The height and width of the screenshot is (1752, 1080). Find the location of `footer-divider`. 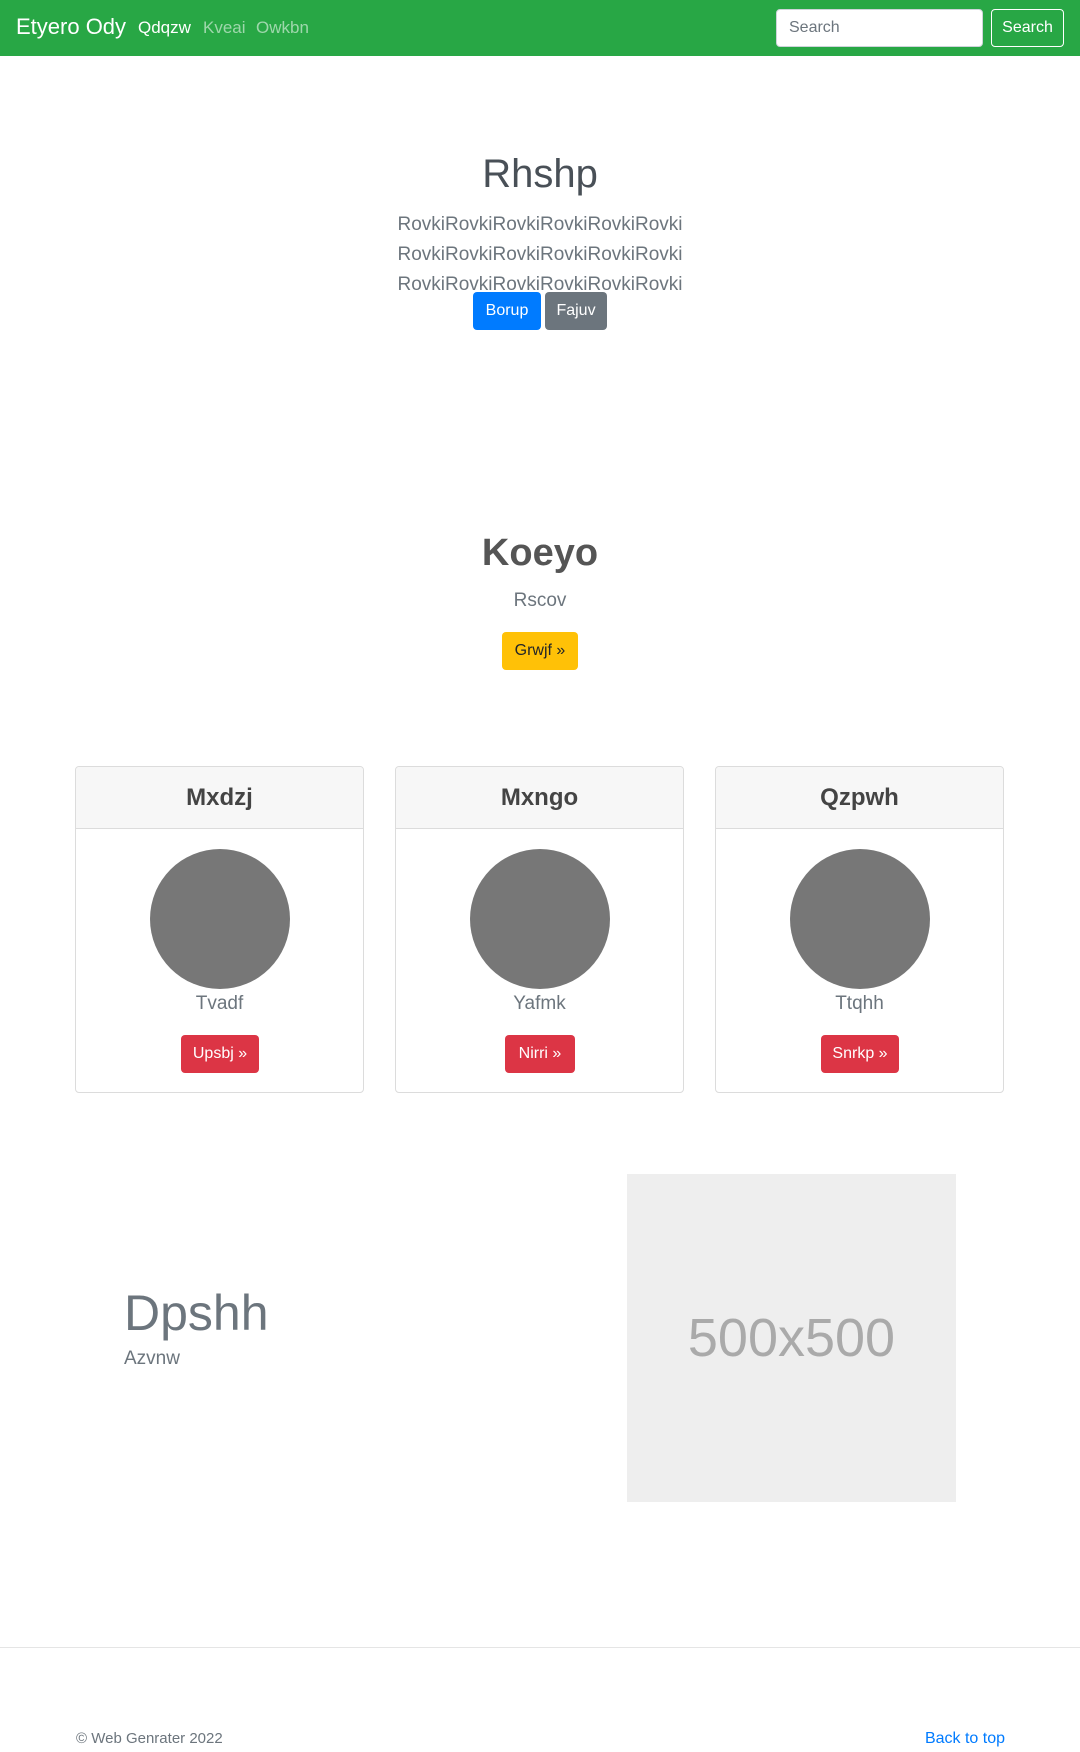

footer-divider is located at coordinates (540, 1647).